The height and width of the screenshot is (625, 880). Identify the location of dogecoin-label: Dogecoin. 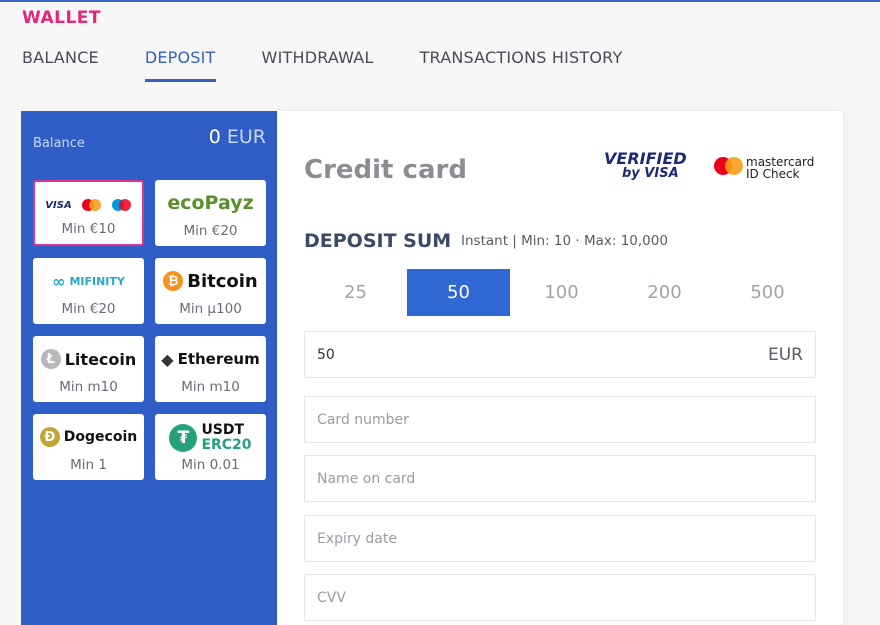
(100, 437).